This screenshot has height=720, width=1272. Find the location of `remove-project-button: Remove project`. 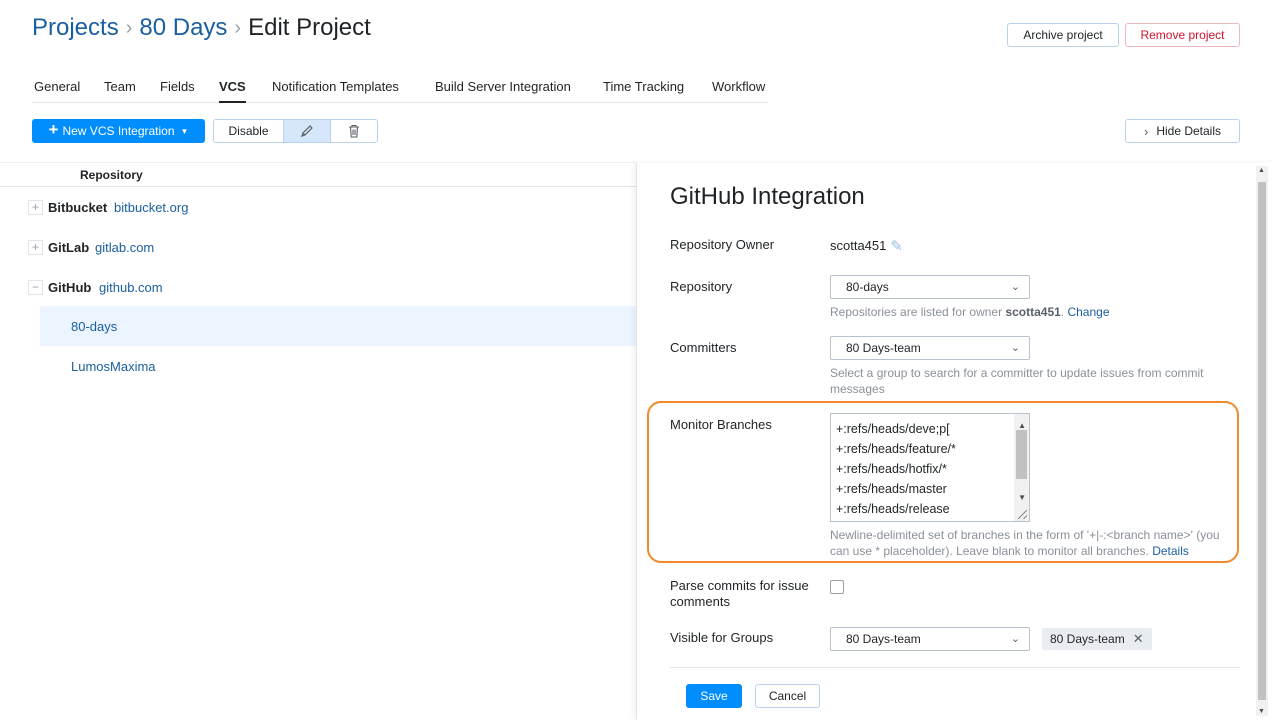

remove-project-button: Remove project is located at coordinates (1182, 35).